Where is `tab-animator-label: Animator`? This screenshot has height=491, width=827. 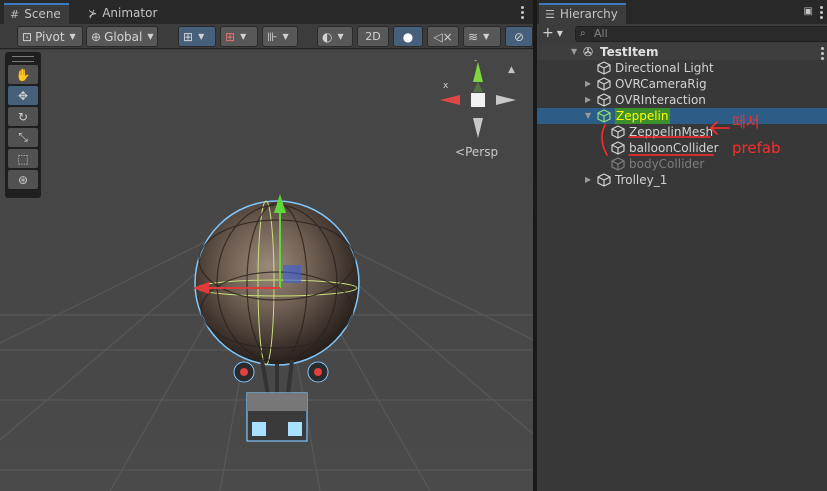 tab-animator-label: Animator is located at coordinates (130, 13).